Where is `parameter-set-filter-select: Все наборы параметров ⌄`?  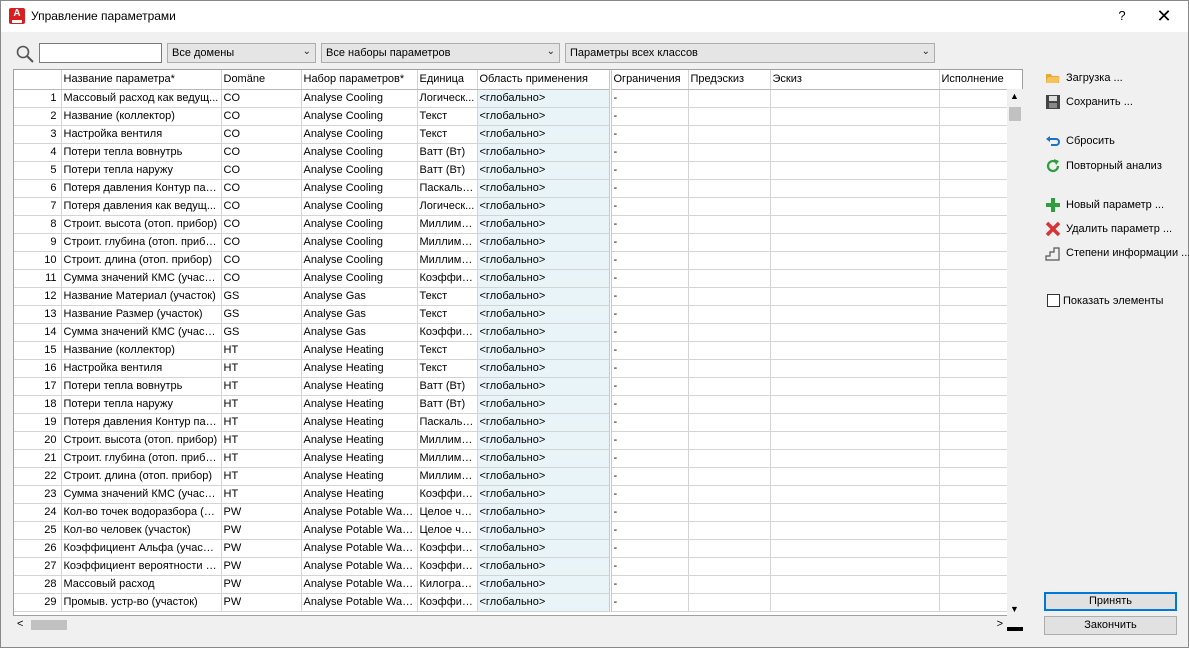 parameter-set-filter-select: Все наборы параметров ⌄ is located at coordinates (440, 53).